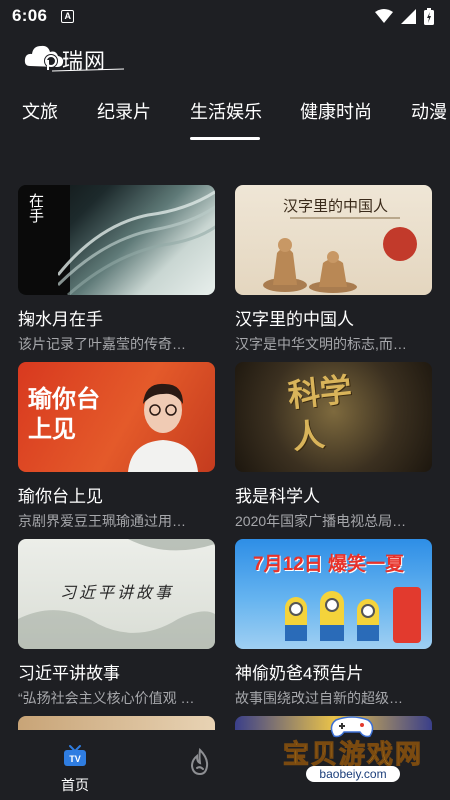  I want to click on tab-lifestyle: 生活娱乐, so click(226, 111).